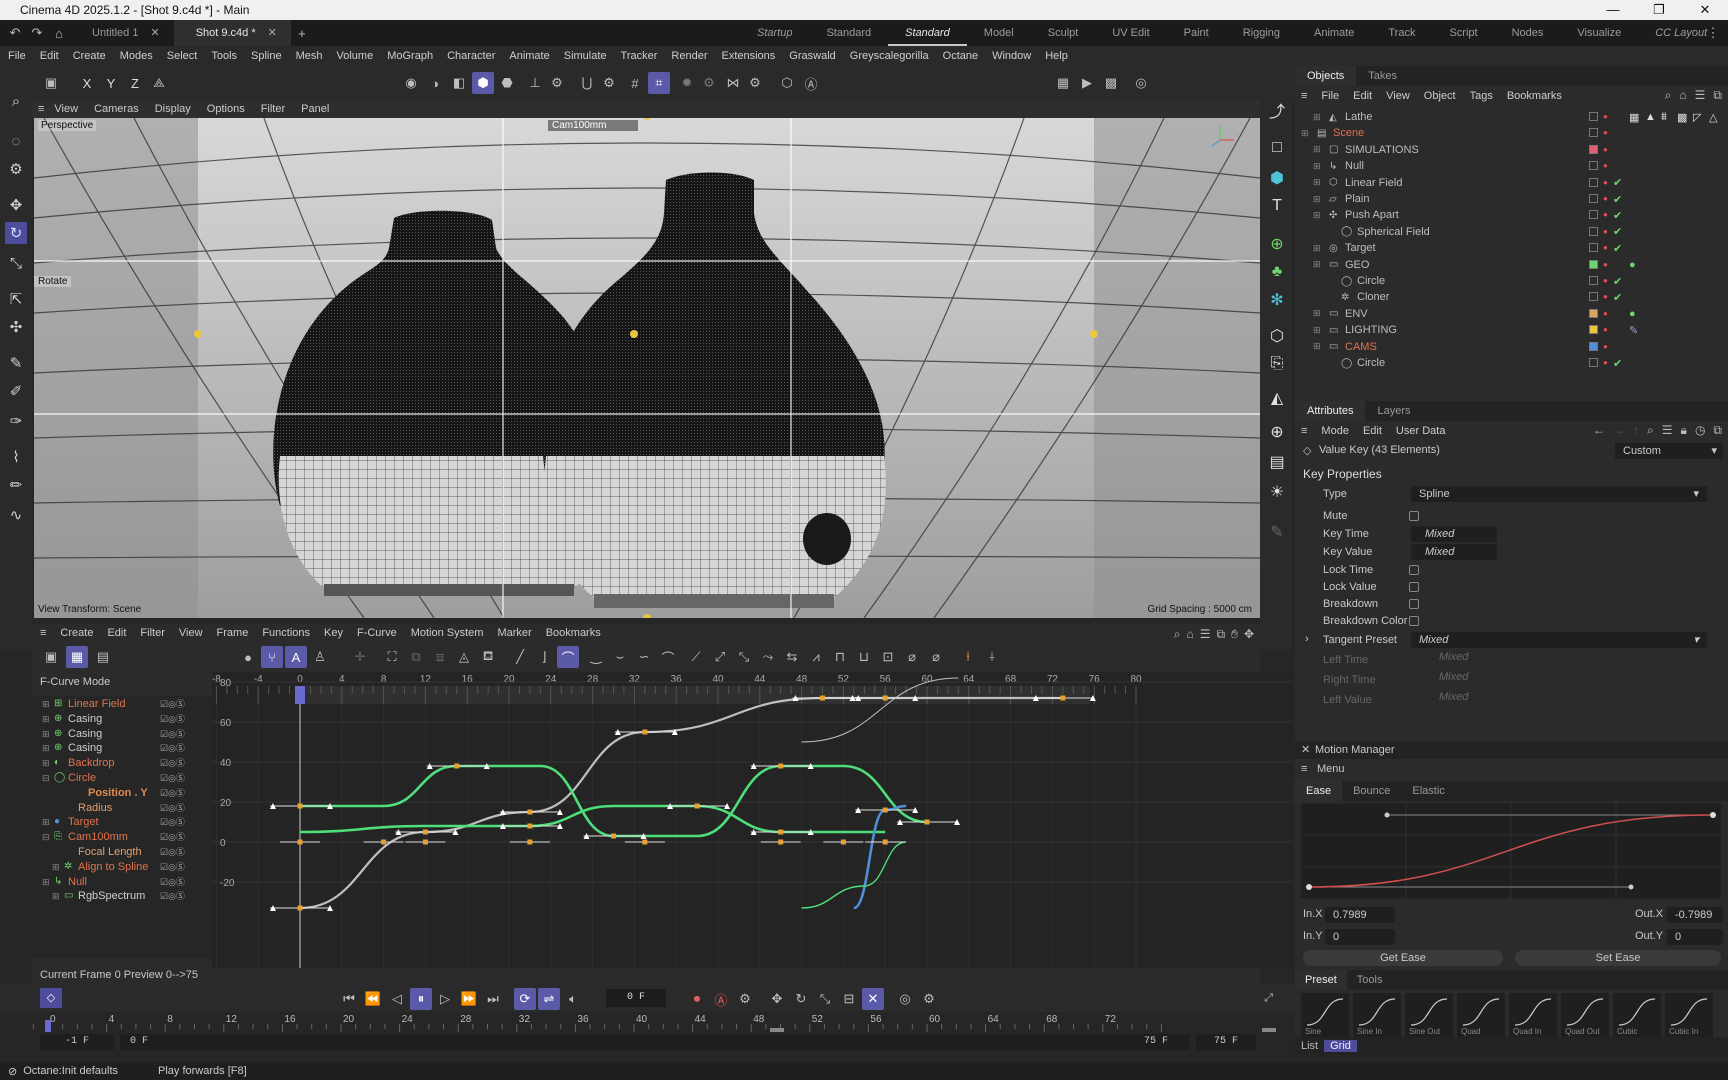 This screenshot has width=1728, height=1080. Describe the element at coordinates (48, 1026) in the screenshot. I see `scrub-playhead` at that location.